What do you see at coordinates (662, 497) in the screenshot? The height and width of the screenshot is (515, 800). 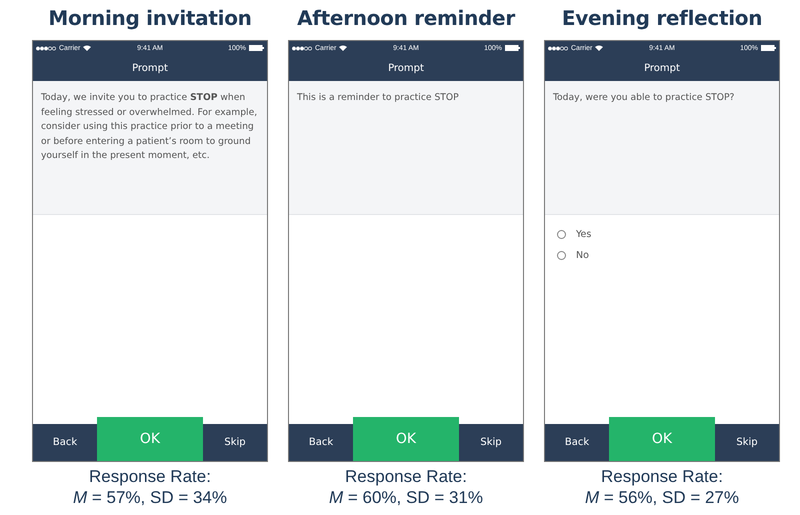 I see `caption-text: M = 56%, SD = 27%` at bounding box center [662, 497].